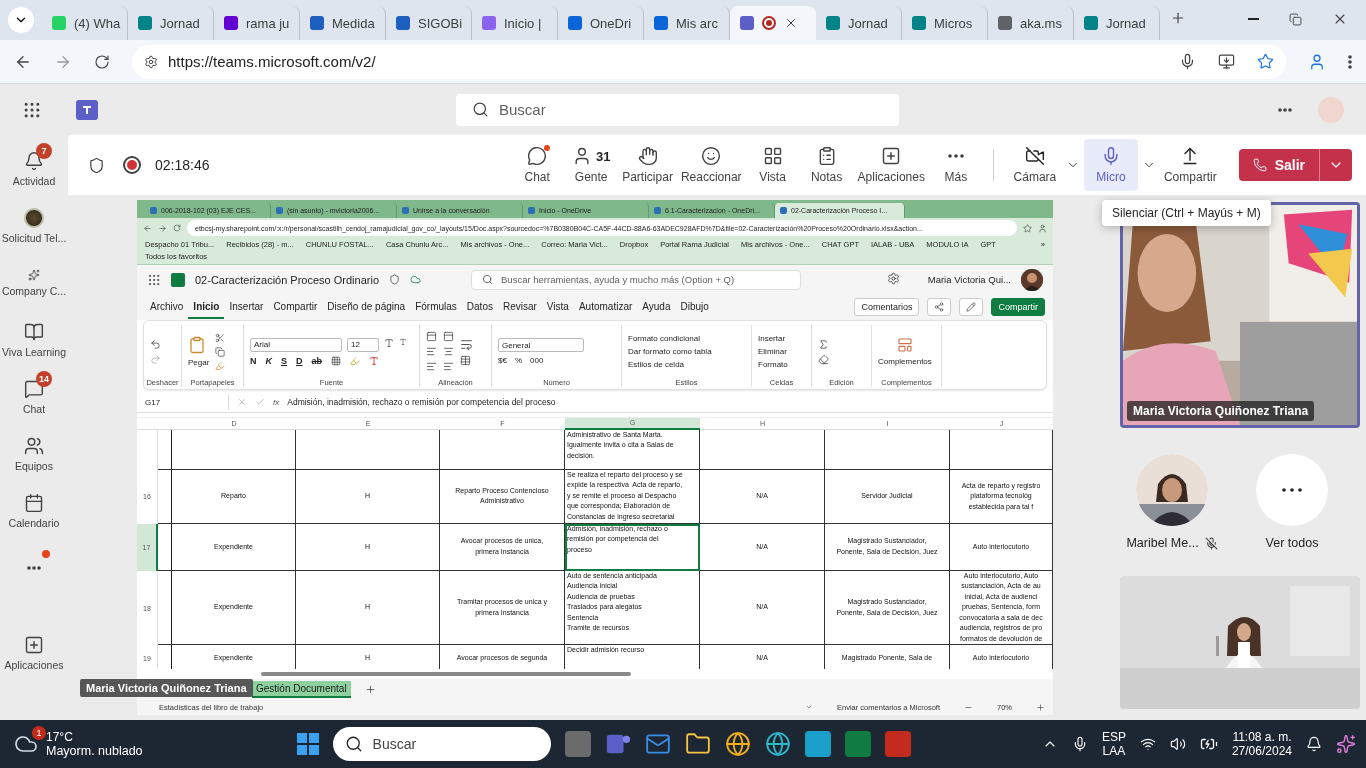  Describe the element at coordinates (694, 307) in the screenshot. I see `ribbon-tab: Dibujo` at that location.